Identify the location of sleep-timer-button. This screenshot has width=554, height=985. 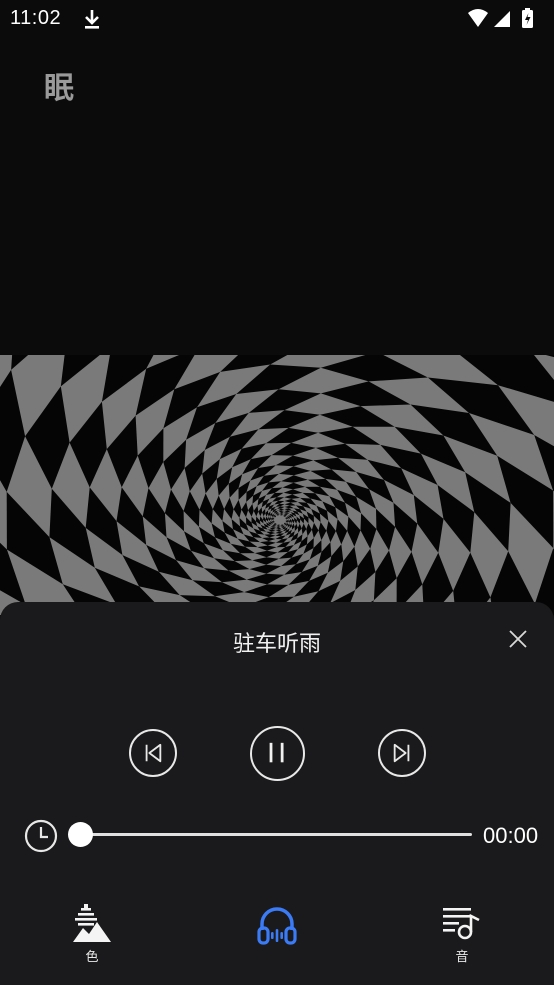
(41, 836).